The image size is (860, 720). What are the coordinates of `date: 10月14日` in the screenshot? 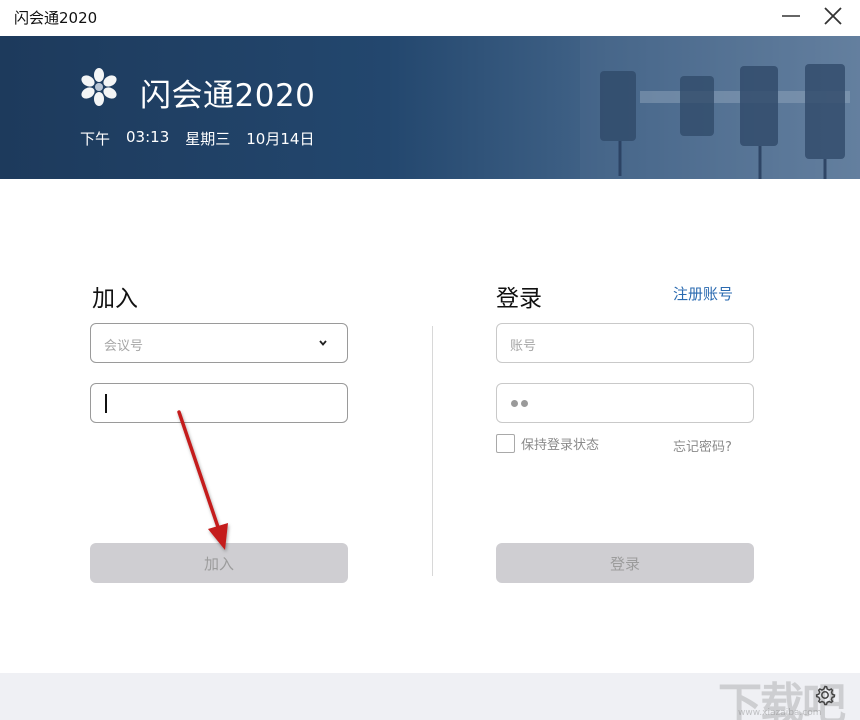 It's located at (280, 139).